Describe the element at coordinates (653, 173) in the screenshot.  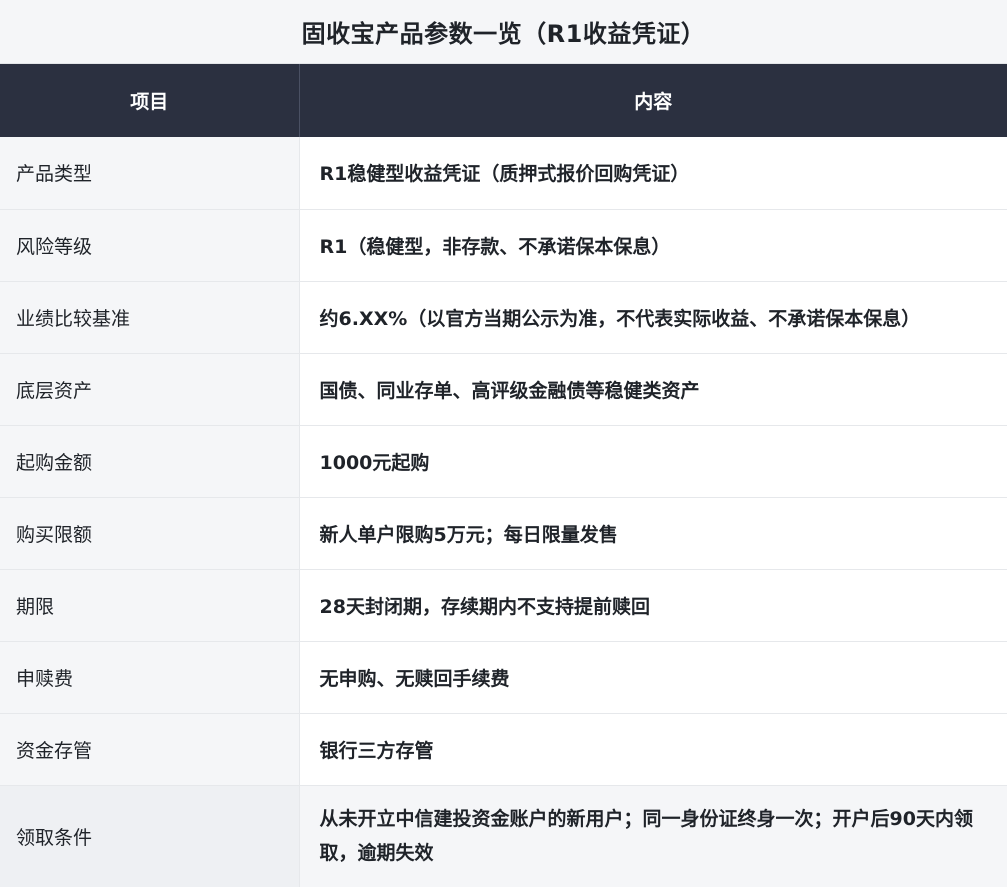
I see `row-value: R1稳健型收益凭证（质押式报价回购凭证）` at that location.